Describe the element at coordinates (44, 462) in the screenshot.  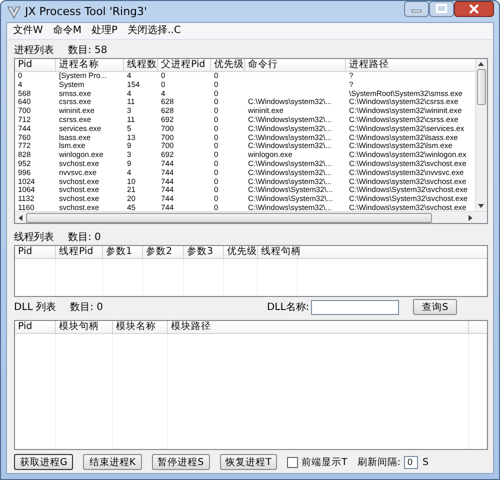
I see `action-button: 获取进程G` at that location.